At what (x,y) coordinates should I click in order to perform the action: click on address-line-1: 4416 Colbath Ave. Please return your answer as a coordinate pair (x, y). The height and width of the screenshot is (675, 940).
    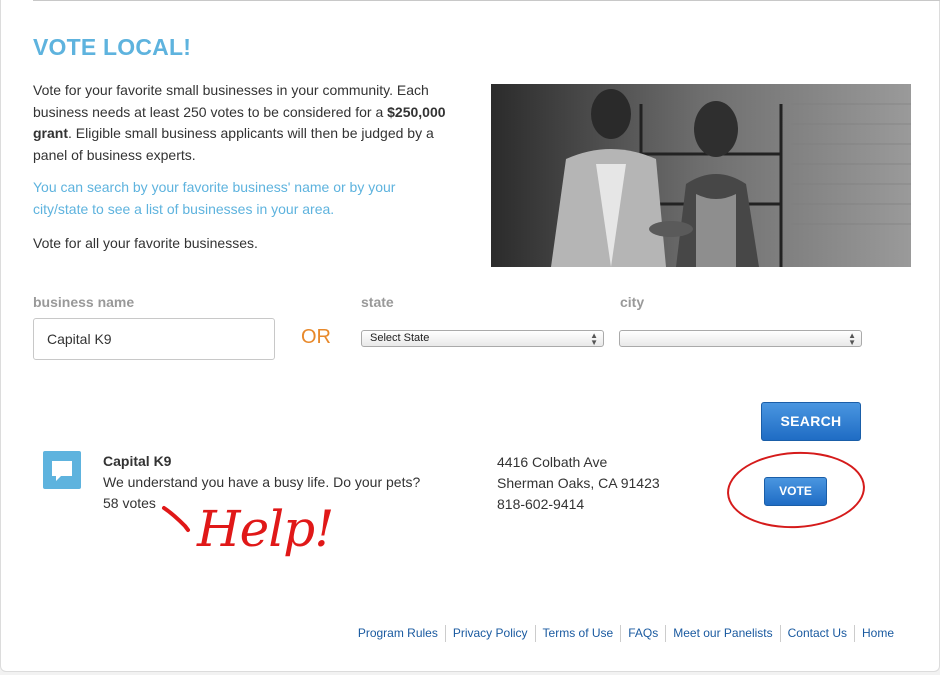
    Looking at the image, I should click on (552, 462).